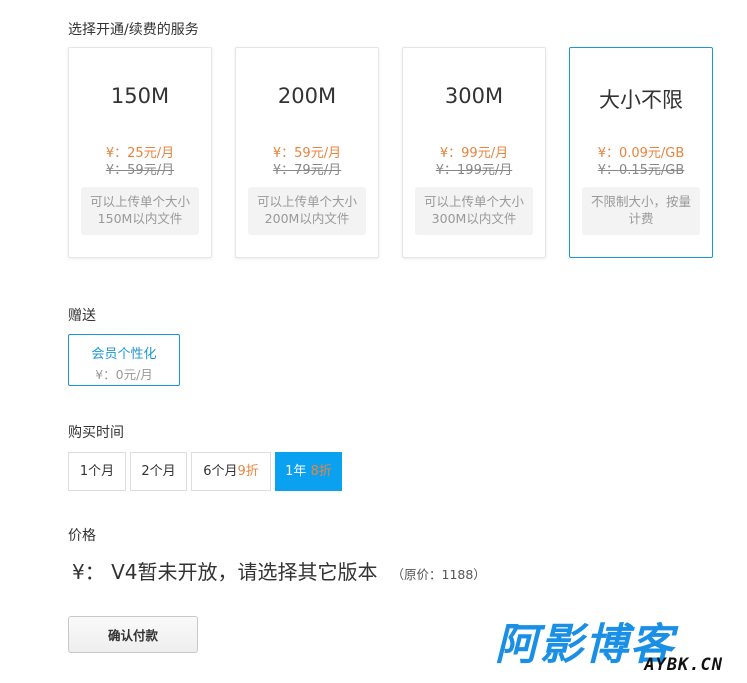 The width and height of the screenshot is (747, 683). I want to click on duration-text: 1年, so click(296, 471).